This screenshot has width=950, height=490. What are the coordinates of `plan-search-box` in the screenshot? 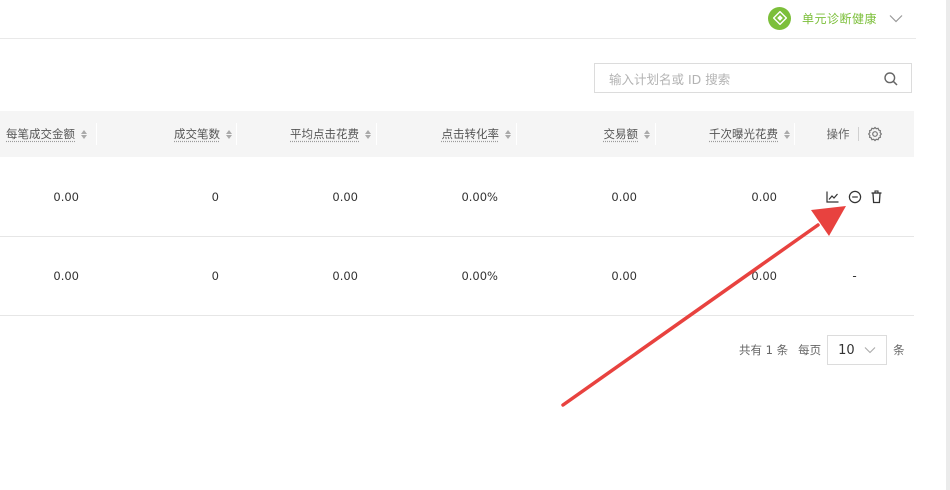 It's located at (753, 78).